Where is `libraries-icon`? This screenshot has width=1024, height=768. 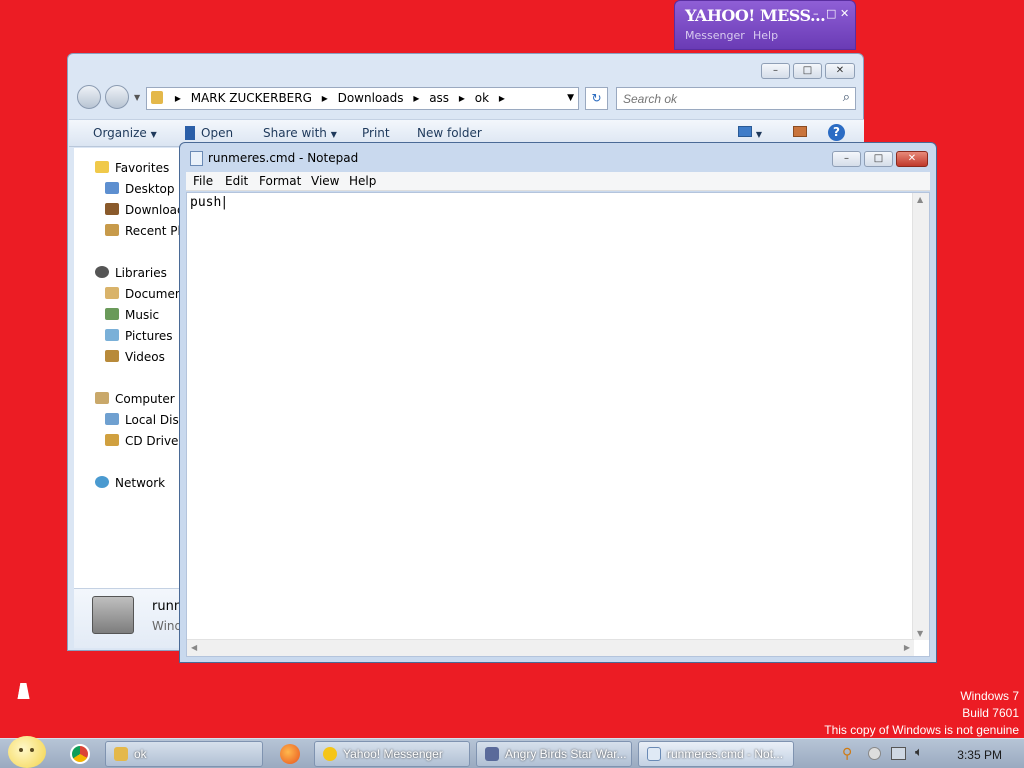 libraries-icon is located at coordinates (102, 272).